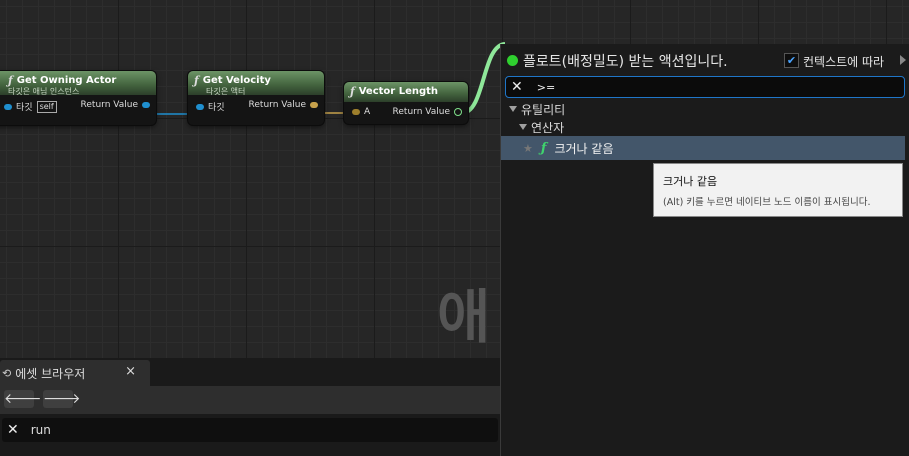 This screenshot has height=456, width=909. I want to click on node-header: ƒ Vector Length, so click(406, 92).